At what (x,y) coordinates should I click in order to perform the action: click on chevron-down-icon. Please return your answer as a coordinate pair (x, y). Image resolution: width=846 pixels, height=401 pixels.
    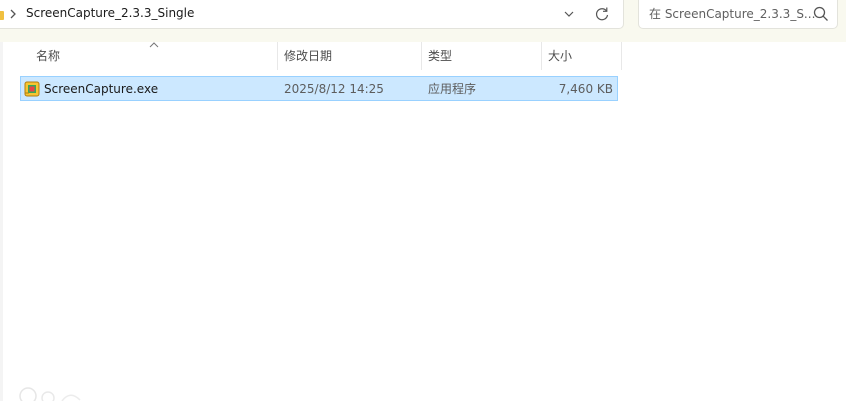
    Looking at the image, I should click on (569, 14).